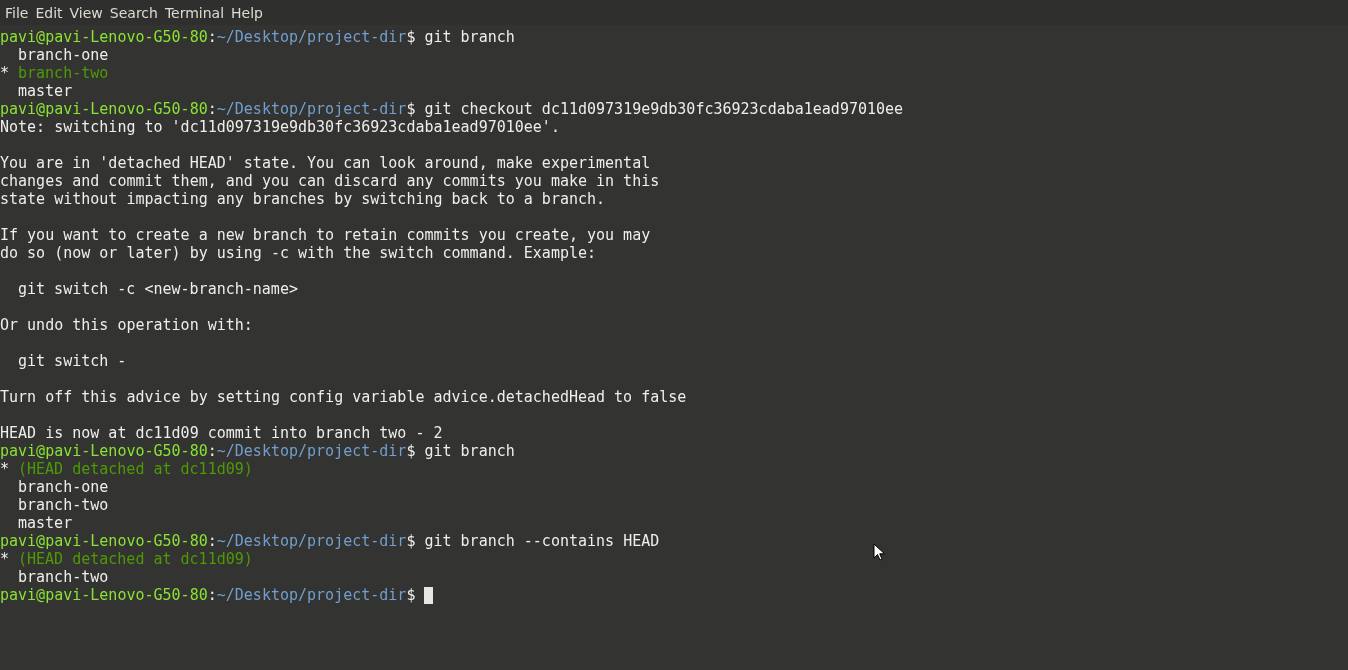  I want to click on output-text: Or undo this operation with:, so click(126, 325).